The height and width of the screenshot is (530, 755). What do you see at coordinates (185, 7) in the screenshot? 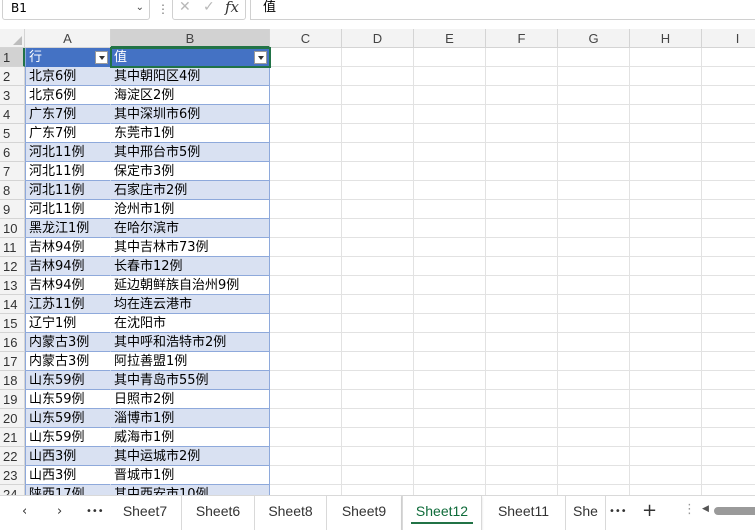
I see `cancel-icon: ✕` at bounding box center [185, 7].